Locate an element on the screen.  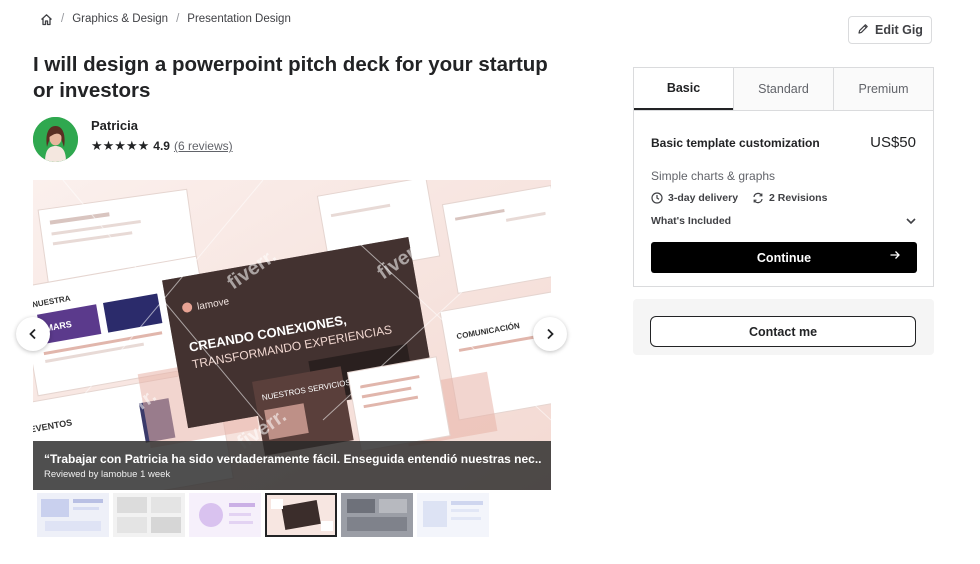
review-meta: Reviewed by lamobue 1 week is located at coordinates (107, 474).